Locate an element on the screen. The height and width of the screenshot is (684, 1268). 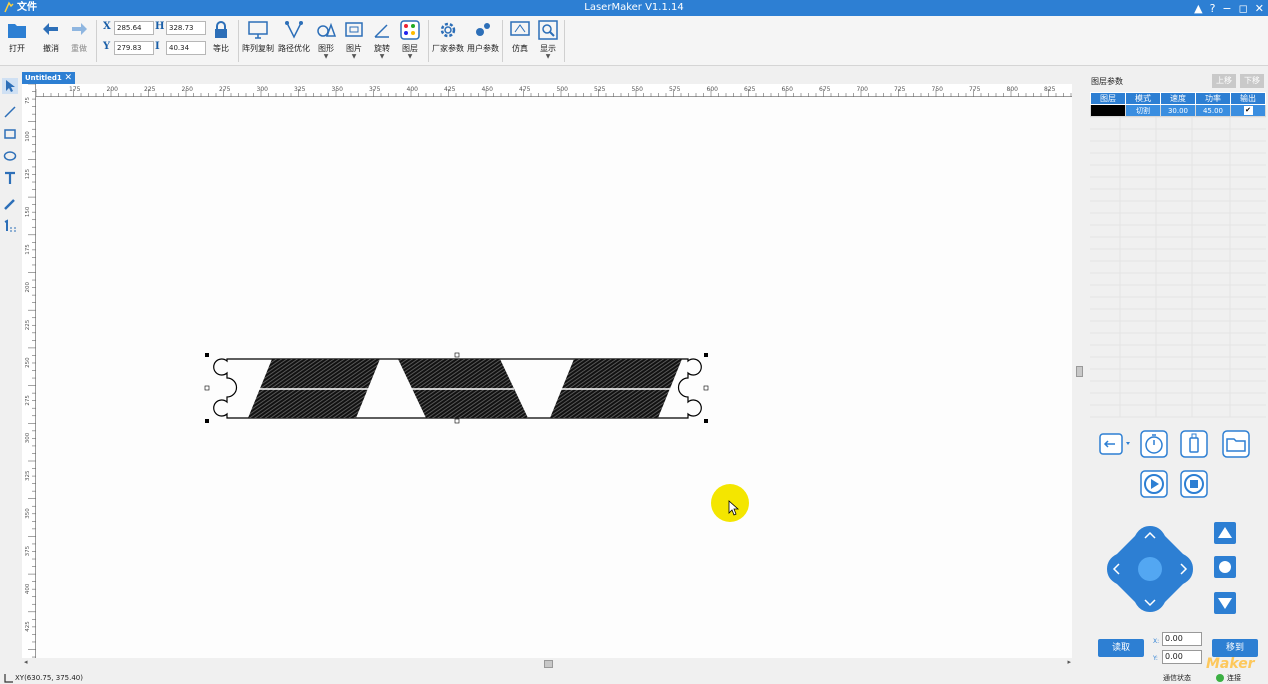
gears-icon is located at coordinates (483, 29).